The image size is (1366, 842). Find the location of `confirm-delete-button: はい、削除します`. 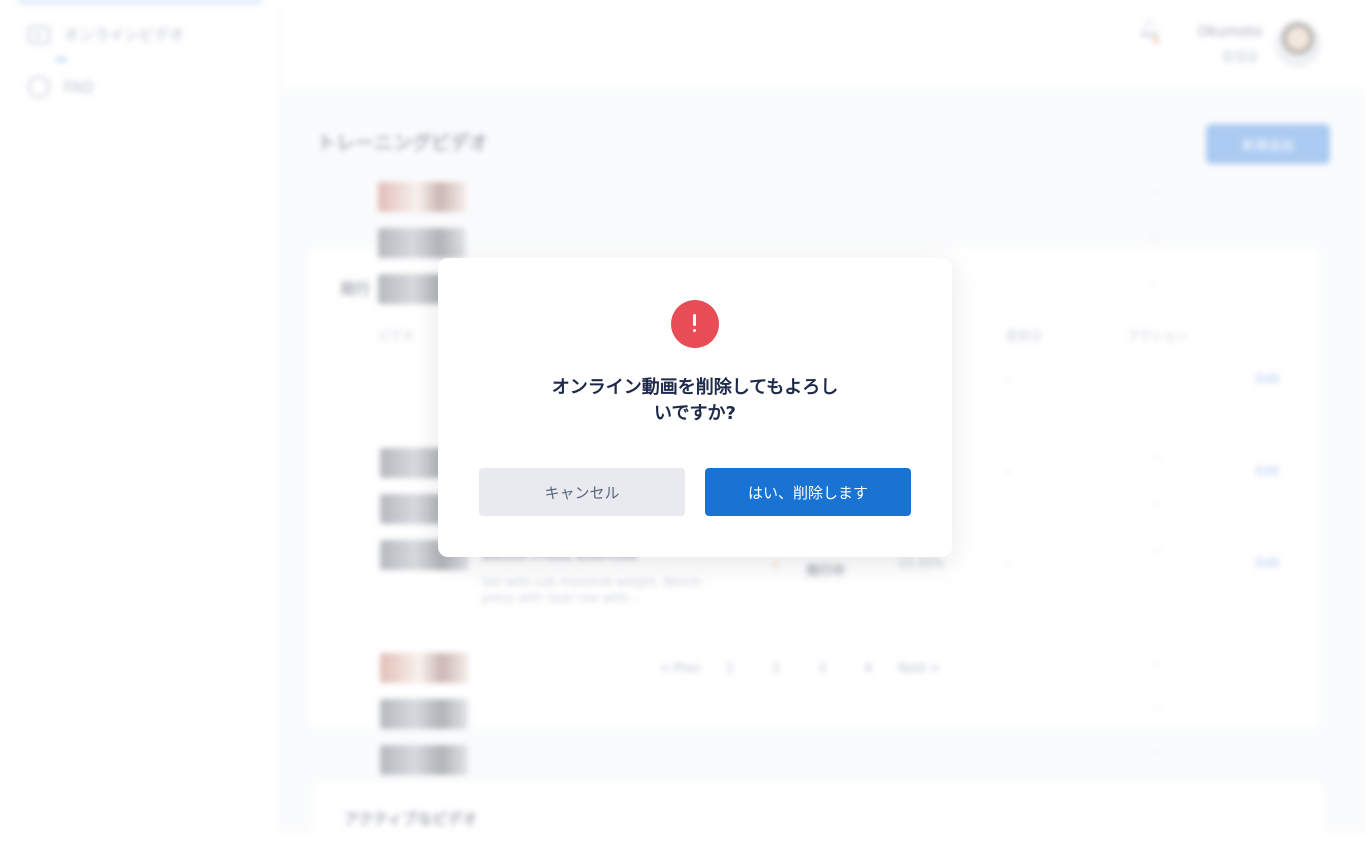

confirm-delete-button: はい、削除します is located at coordinates (808, 492).